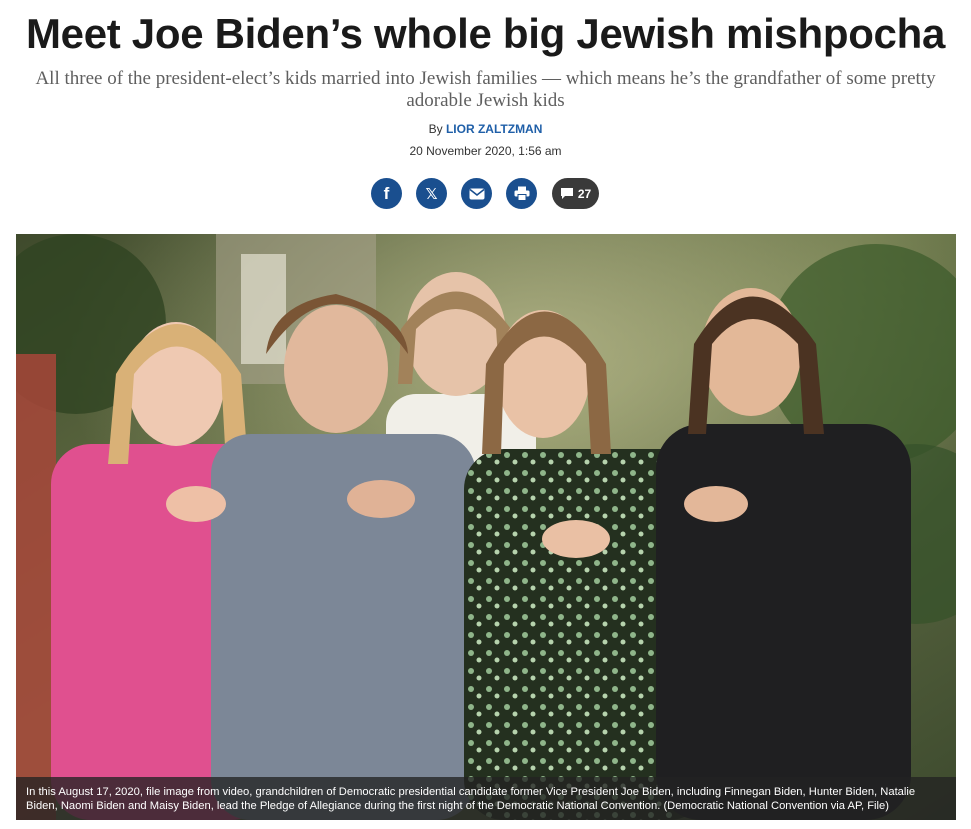 The width and height of the screenshot is (971, 829). I want to click on byline: By LIOR ZALTZMAN, so click(485, 129).